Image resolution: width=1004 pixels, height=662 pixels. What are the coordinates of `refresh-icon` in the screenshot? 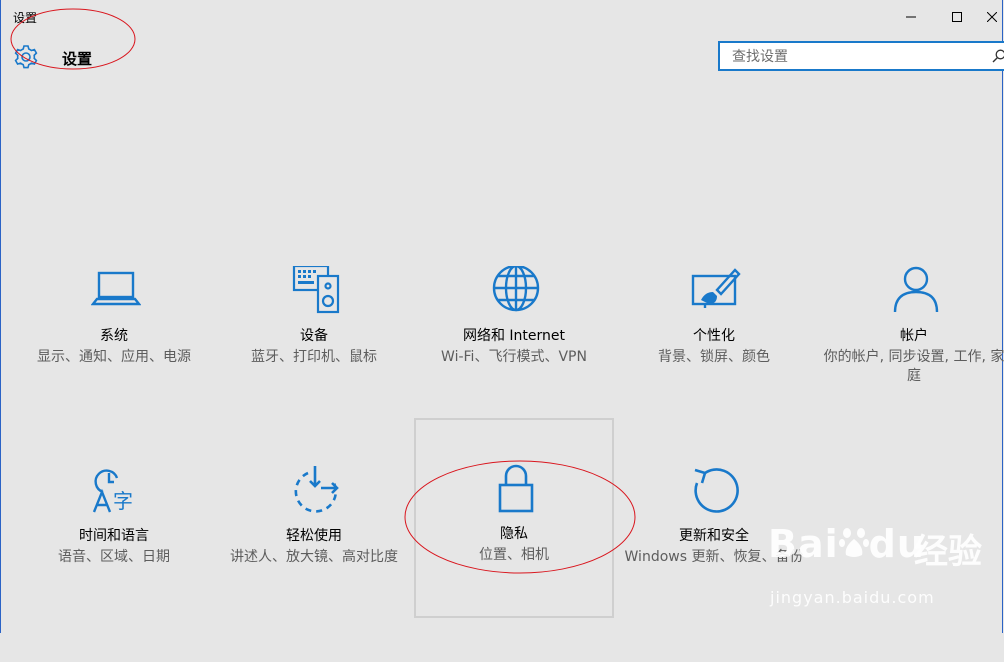 It's located at (716, 490).